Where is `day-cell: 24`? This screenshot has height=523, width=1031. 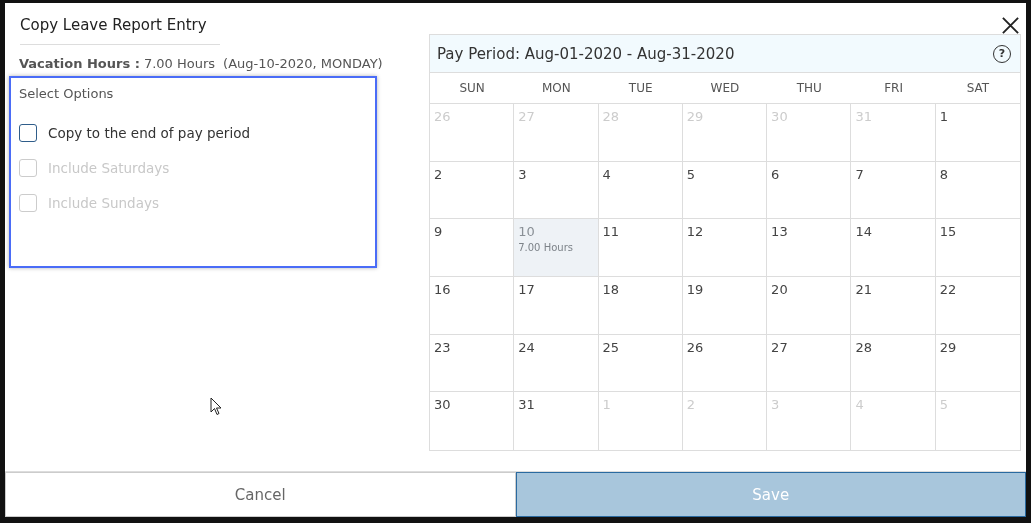 day-cell: 24 is located at coordinates (556, 363).